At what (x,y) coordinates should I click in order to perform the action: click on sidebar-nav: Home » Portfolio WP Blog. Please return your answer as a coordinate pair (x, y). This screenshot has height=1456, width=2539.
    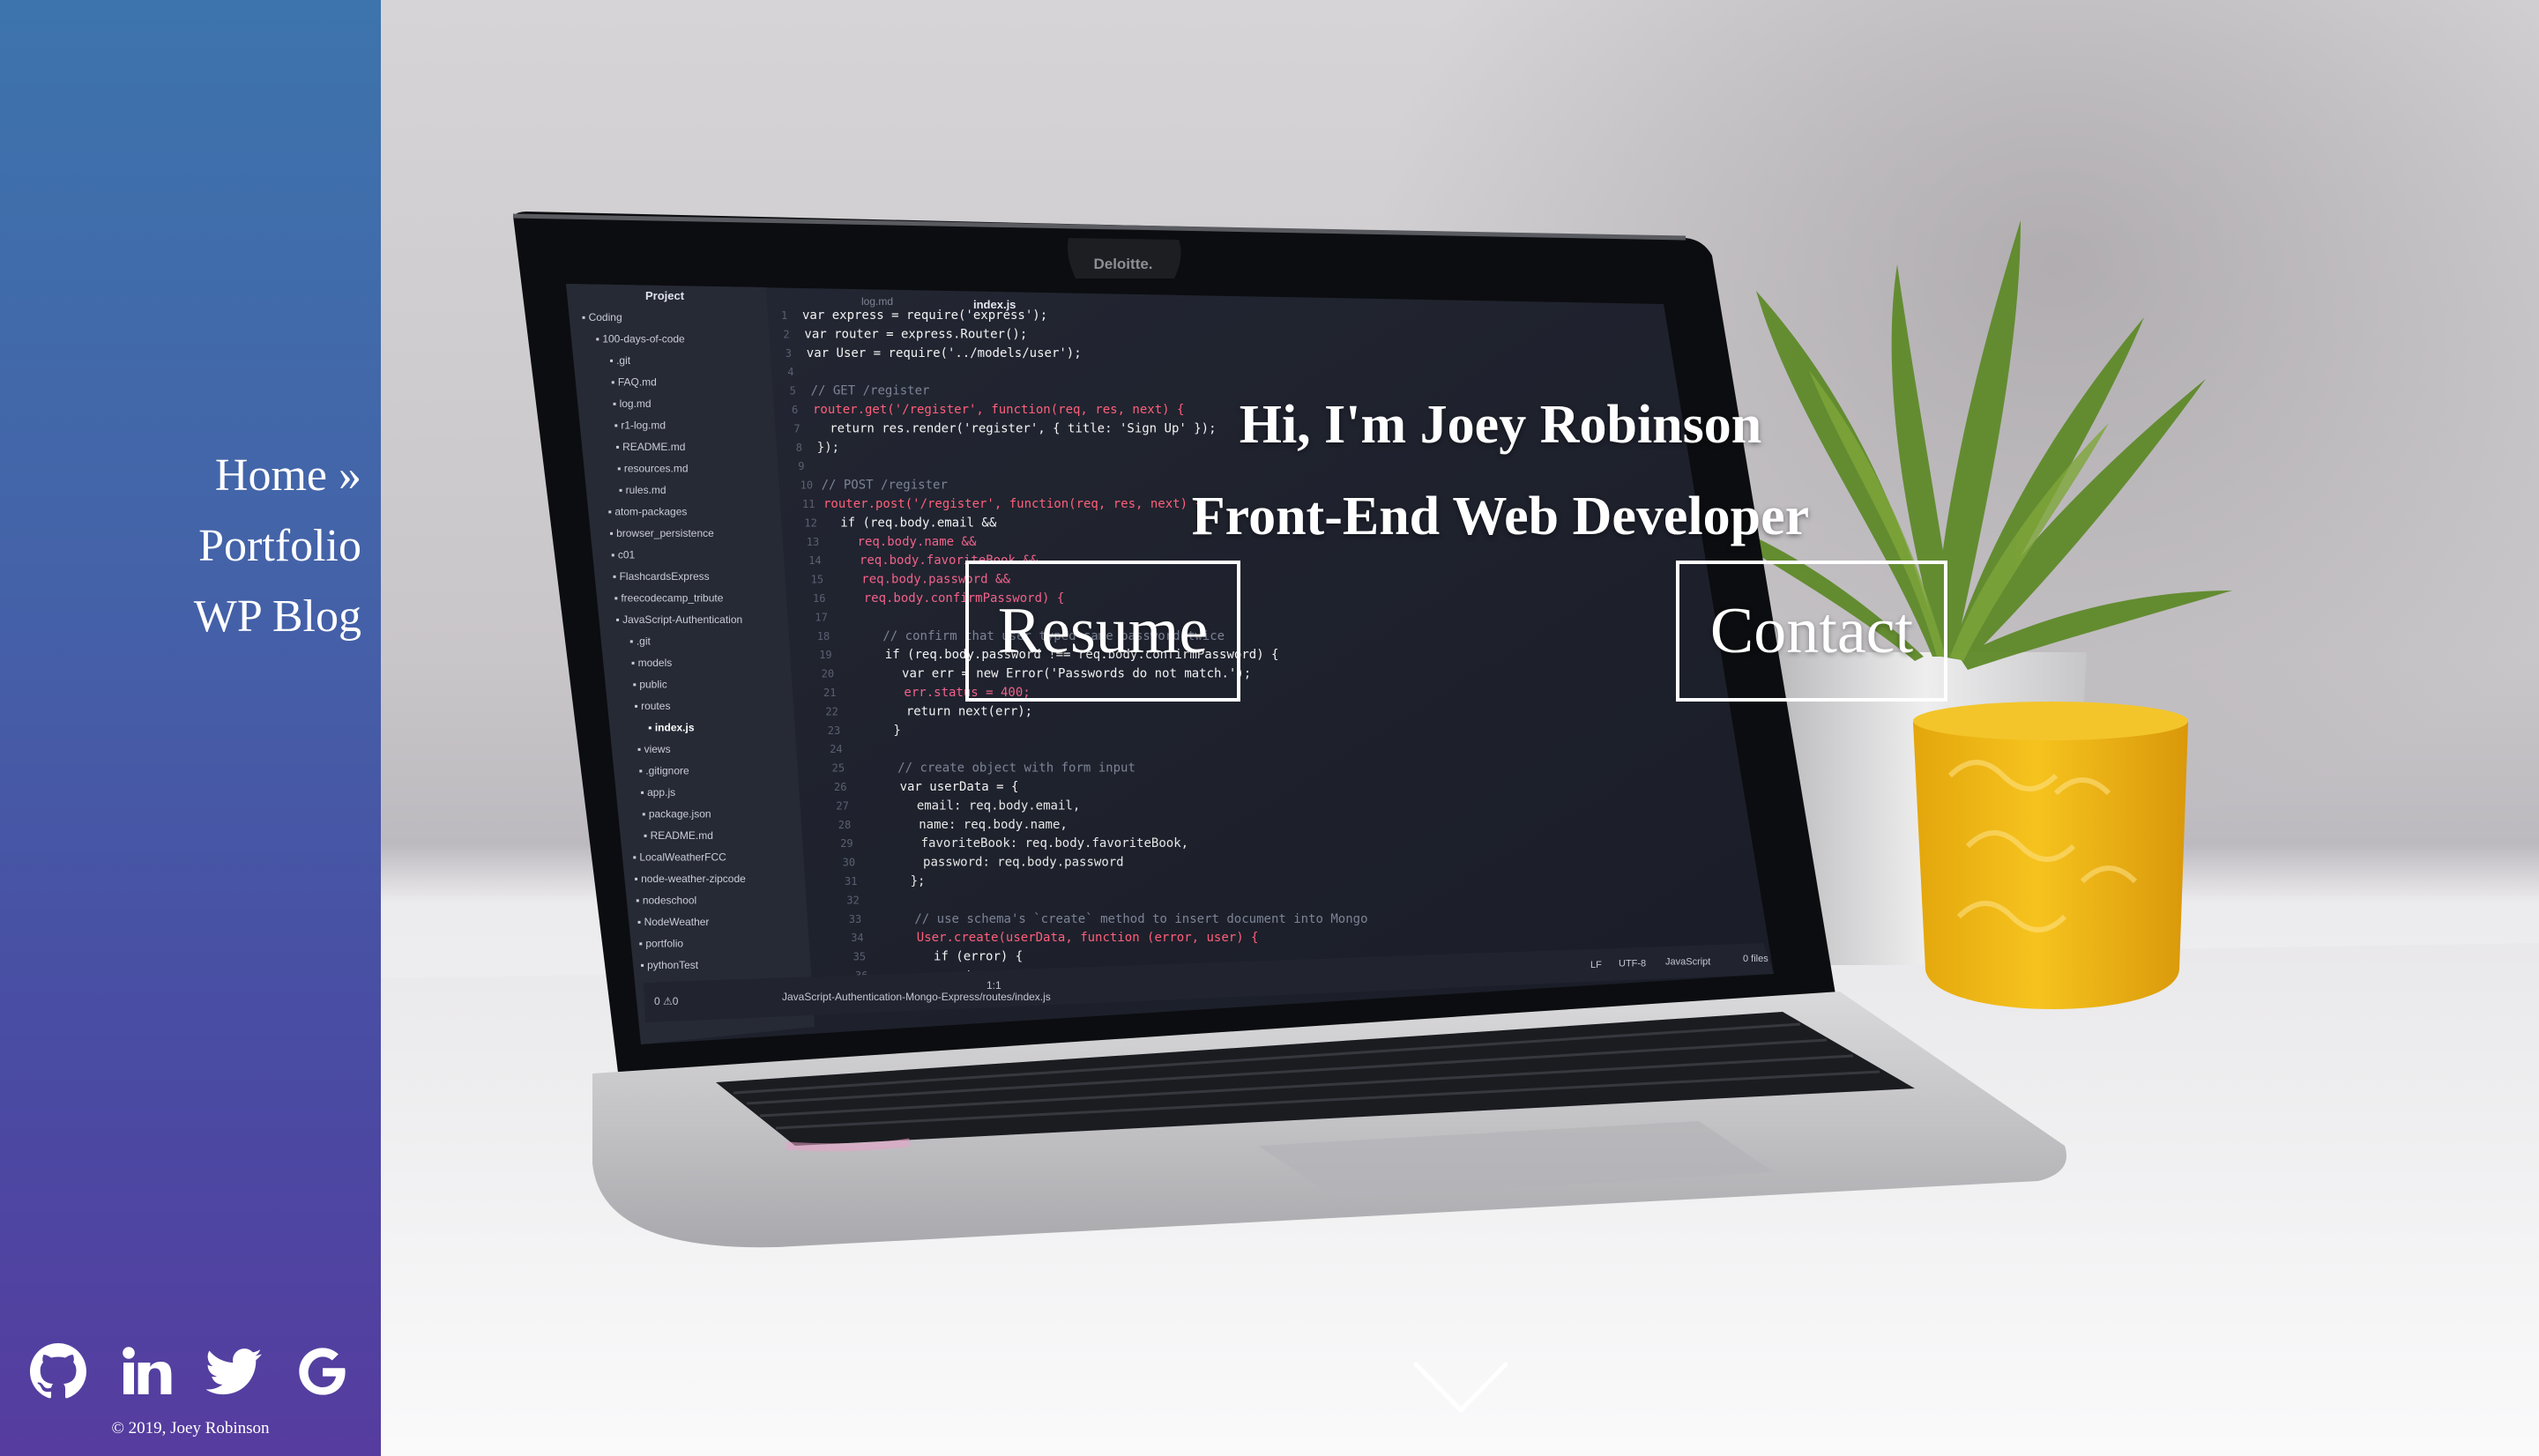
    Looking at the image, I should click on (277, 546).